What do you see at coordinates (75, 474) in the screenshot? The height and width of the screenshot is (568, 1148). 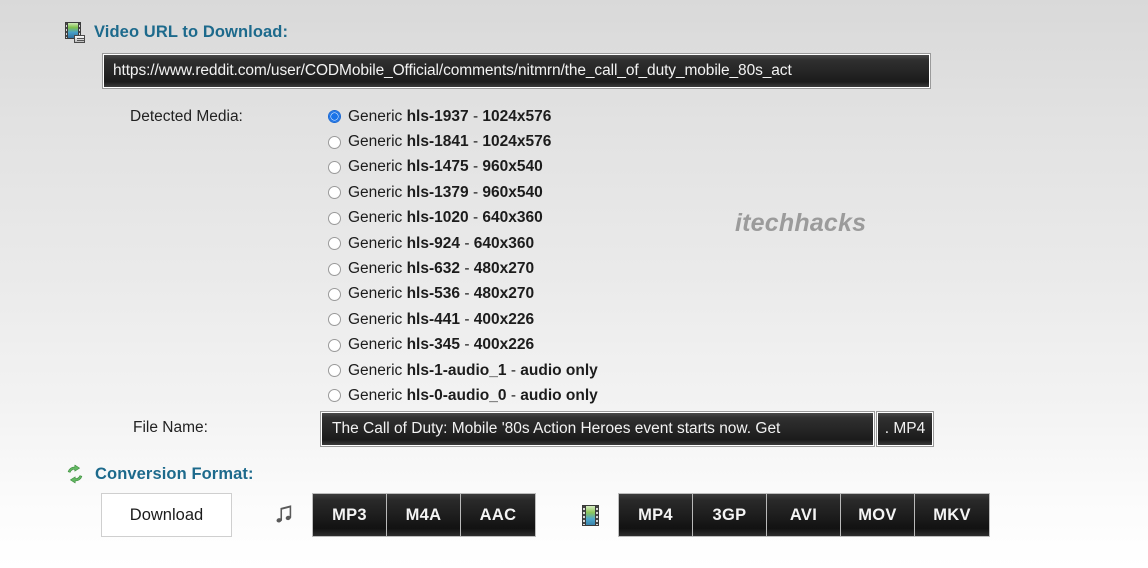 I see `convert-arrows-icon` at bounding box center [75, 474].